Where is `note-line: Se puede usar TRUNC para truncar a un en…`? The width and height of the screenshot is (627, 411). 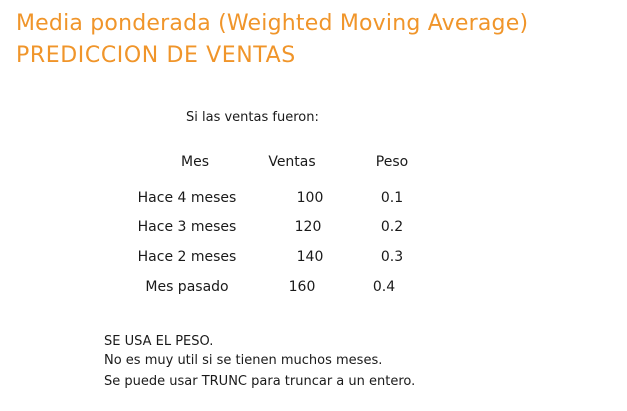 note-line: Se puede usar TRUNC para truncar a un en… is located at coordinates (260, 381).